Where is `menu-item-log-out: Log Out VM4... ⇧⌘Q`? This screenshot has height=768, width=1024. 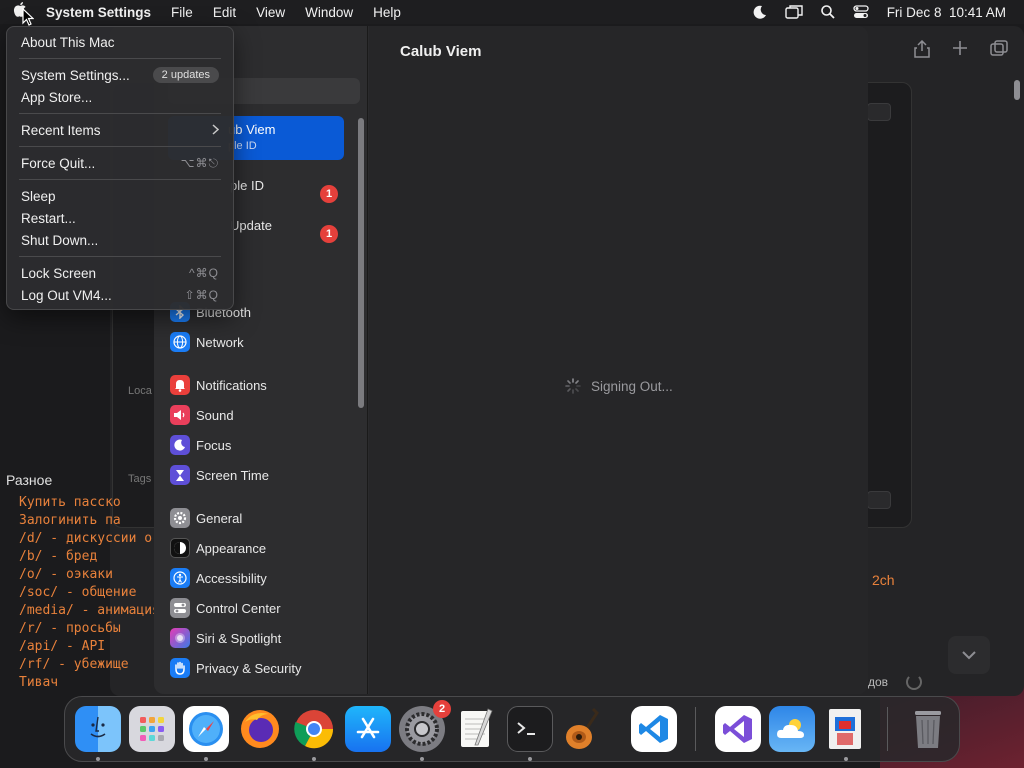 menu-item-log-out: Log Out VM4... ⇧⌘Q is located at coordinates (120, 295).